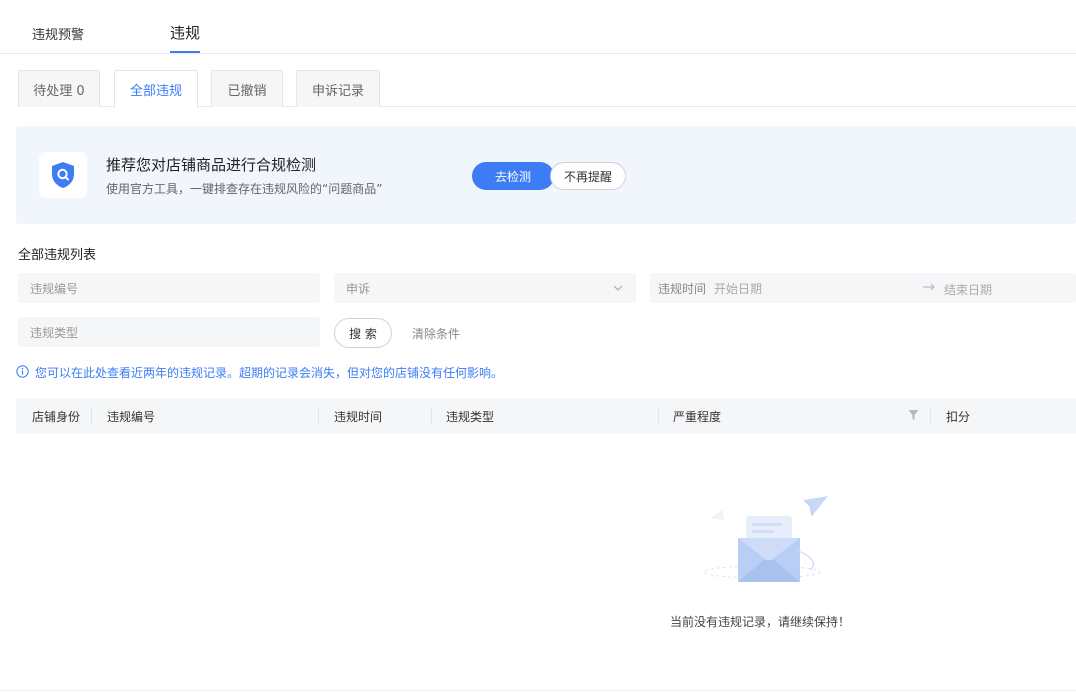 This screenshot has width=1076, height=698. Describe the element at coordinates (538, 27) in the screenshot. I see `top-tab-bar: 违规预警 违规` at that location.